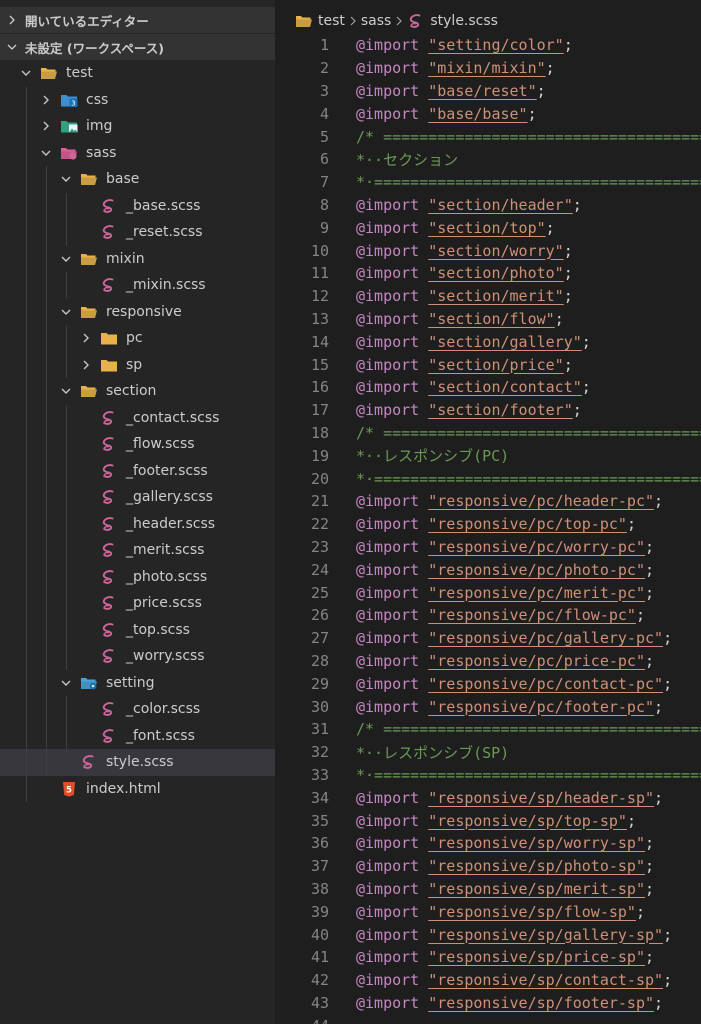 This screenshot has height=1024, width=701. Describe the element at coordinates (137, 206) in the screenshot. I see `tree-file-base-scss: _base.scss` at that location.